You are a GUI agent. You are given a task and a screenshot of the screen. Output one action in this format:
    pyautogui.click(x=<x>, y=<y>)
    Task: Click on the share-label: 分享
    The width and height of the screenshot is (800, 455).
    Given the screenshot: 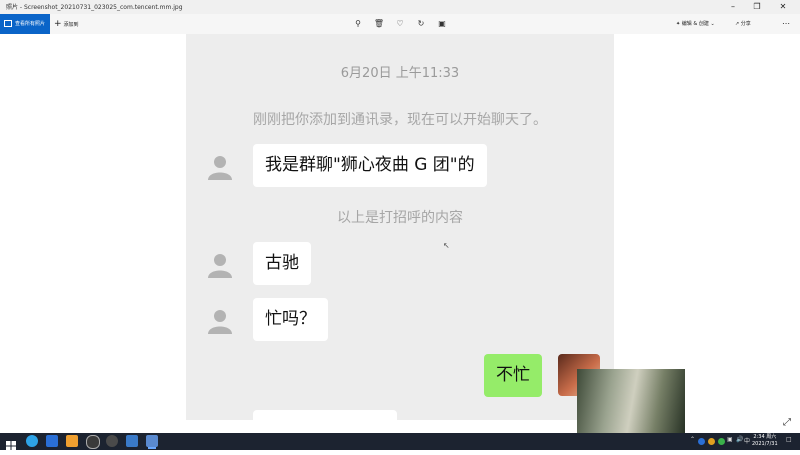 What is the action you would take?
    pyautogui.click(x=745, y=24)
    